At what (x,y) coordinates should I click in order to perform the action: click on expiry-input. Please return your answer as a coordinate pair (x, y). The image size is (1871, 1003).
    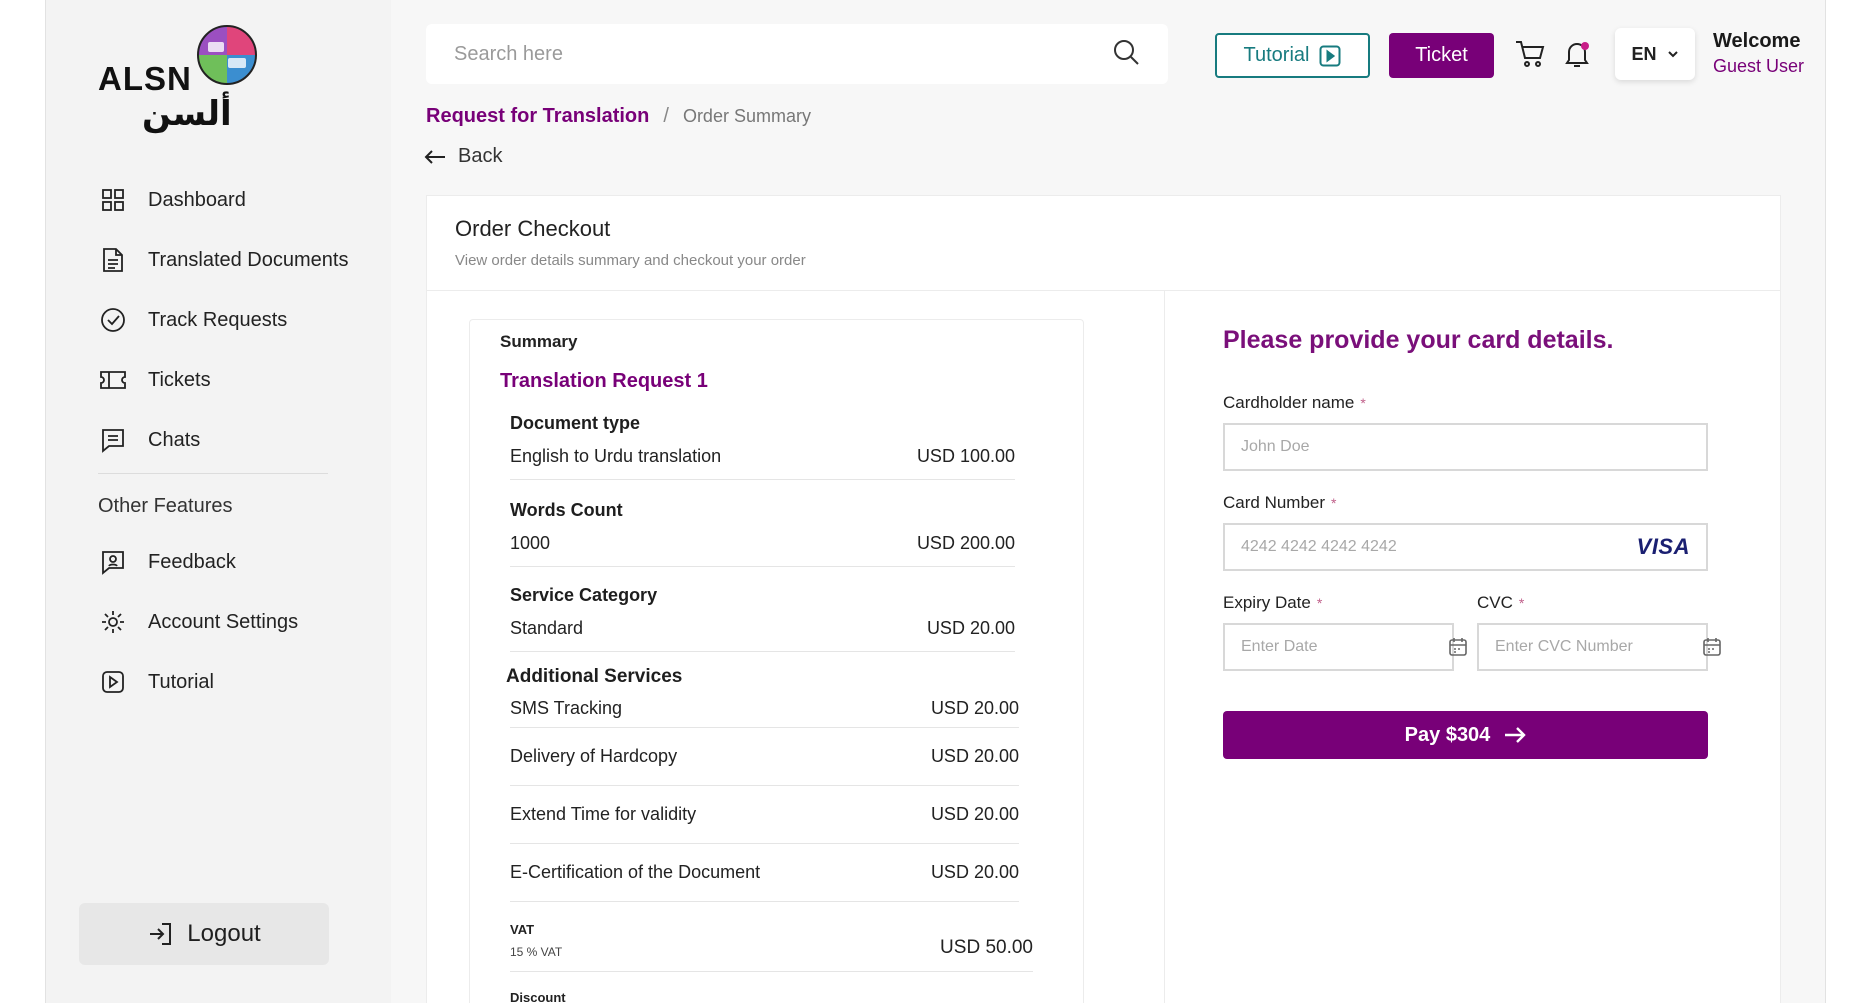
    Looking at the image, I should click on (1344, 647).